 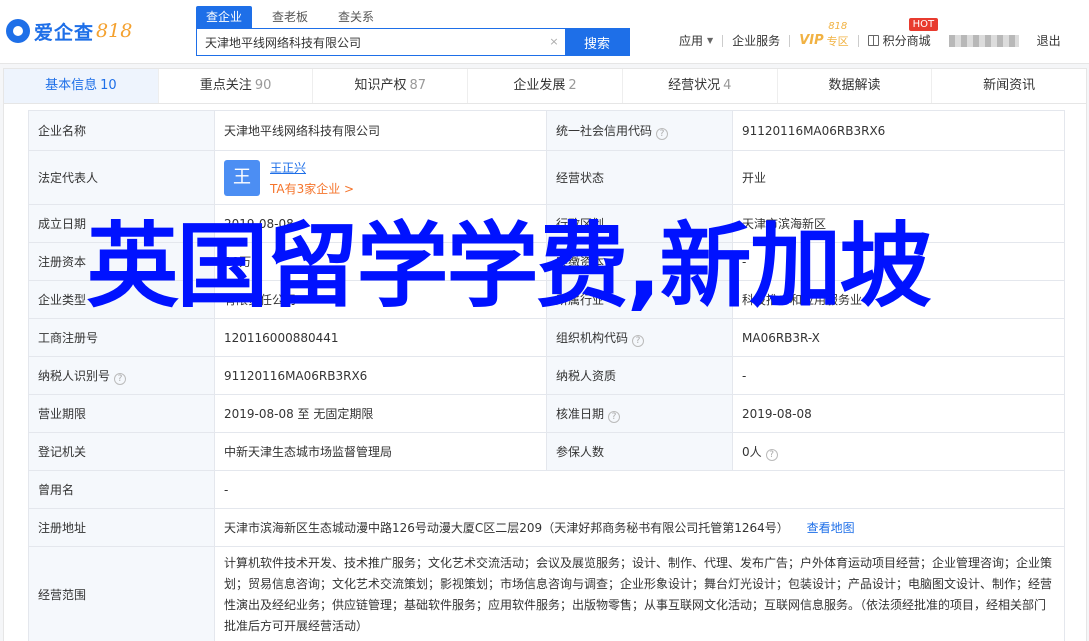 I want to click on status-label: 经营状态, so click(x=639, y=177).